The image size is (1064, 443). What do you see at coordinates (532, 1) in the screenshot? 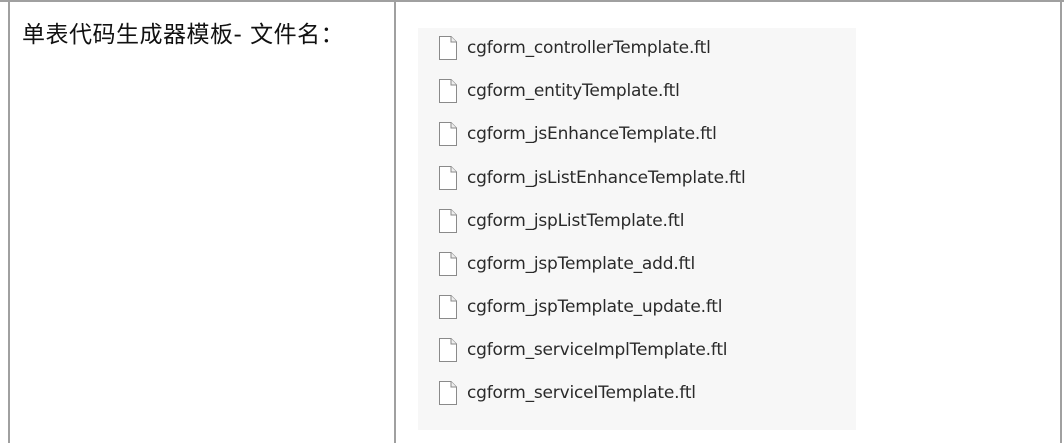
I see `table-top-border` at bounding box center [532, 1].